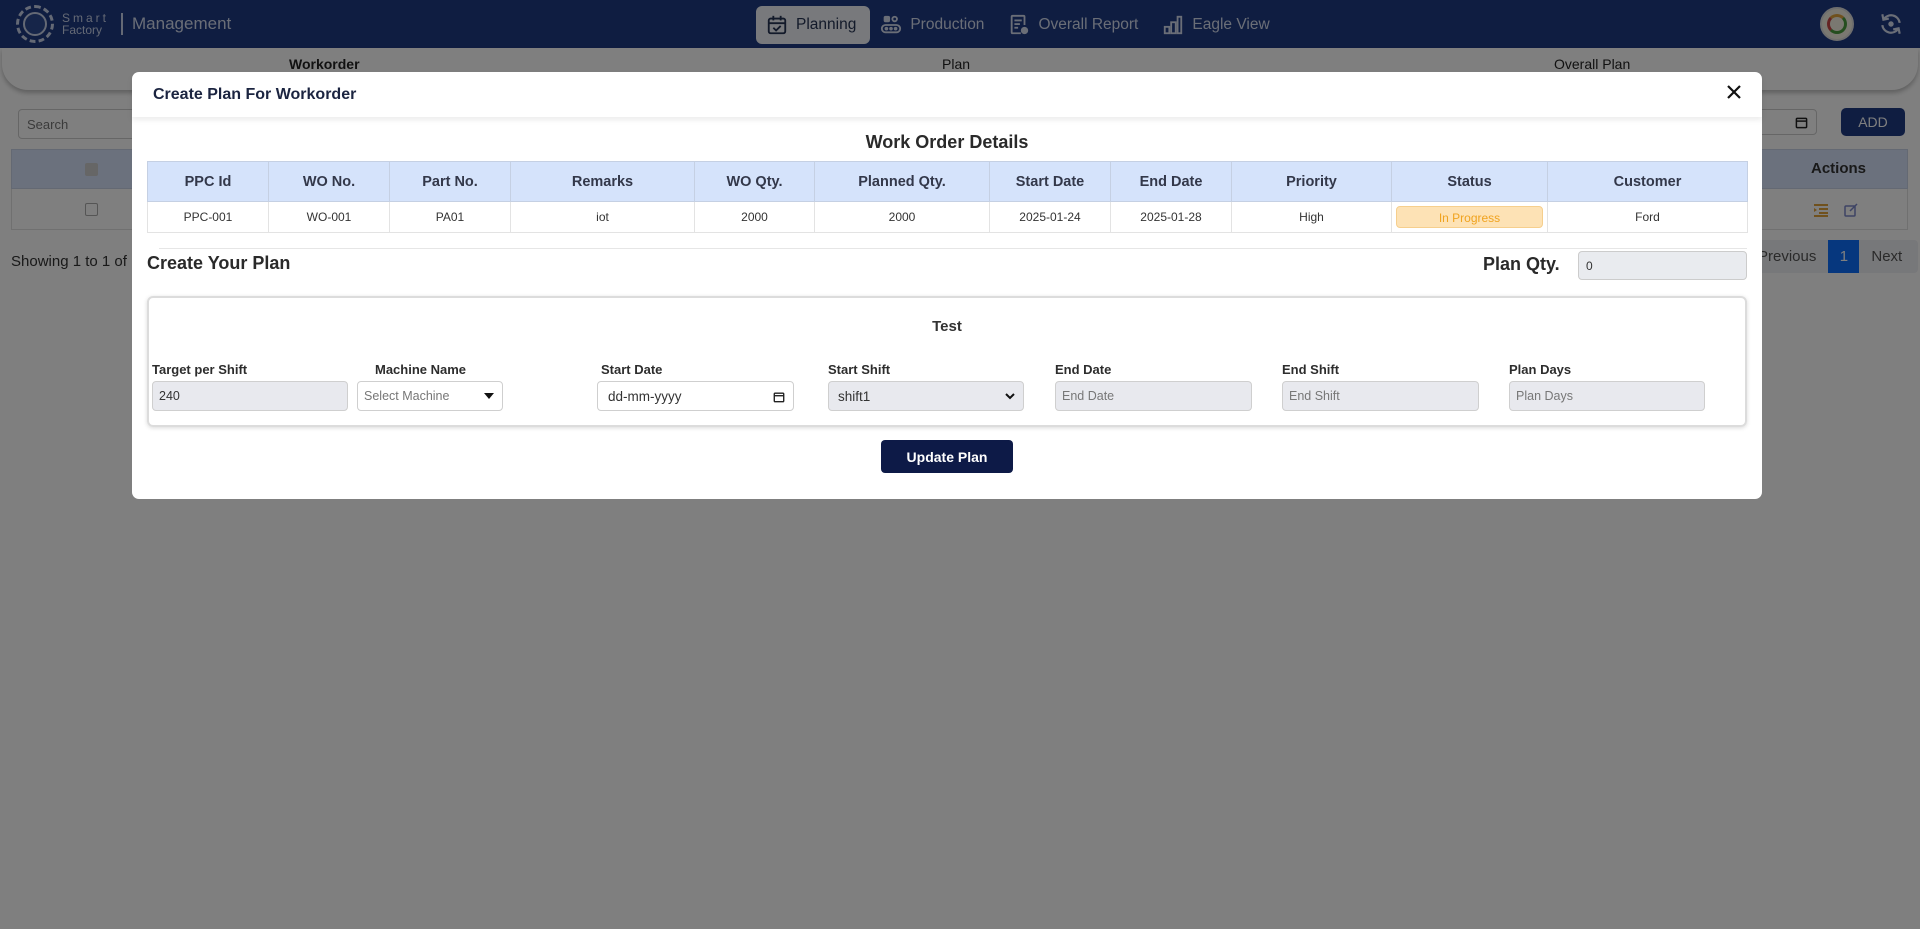  Describe the element at coordinates (1647, 181) in the screenshot. I see `column-header: Customer` at that location.